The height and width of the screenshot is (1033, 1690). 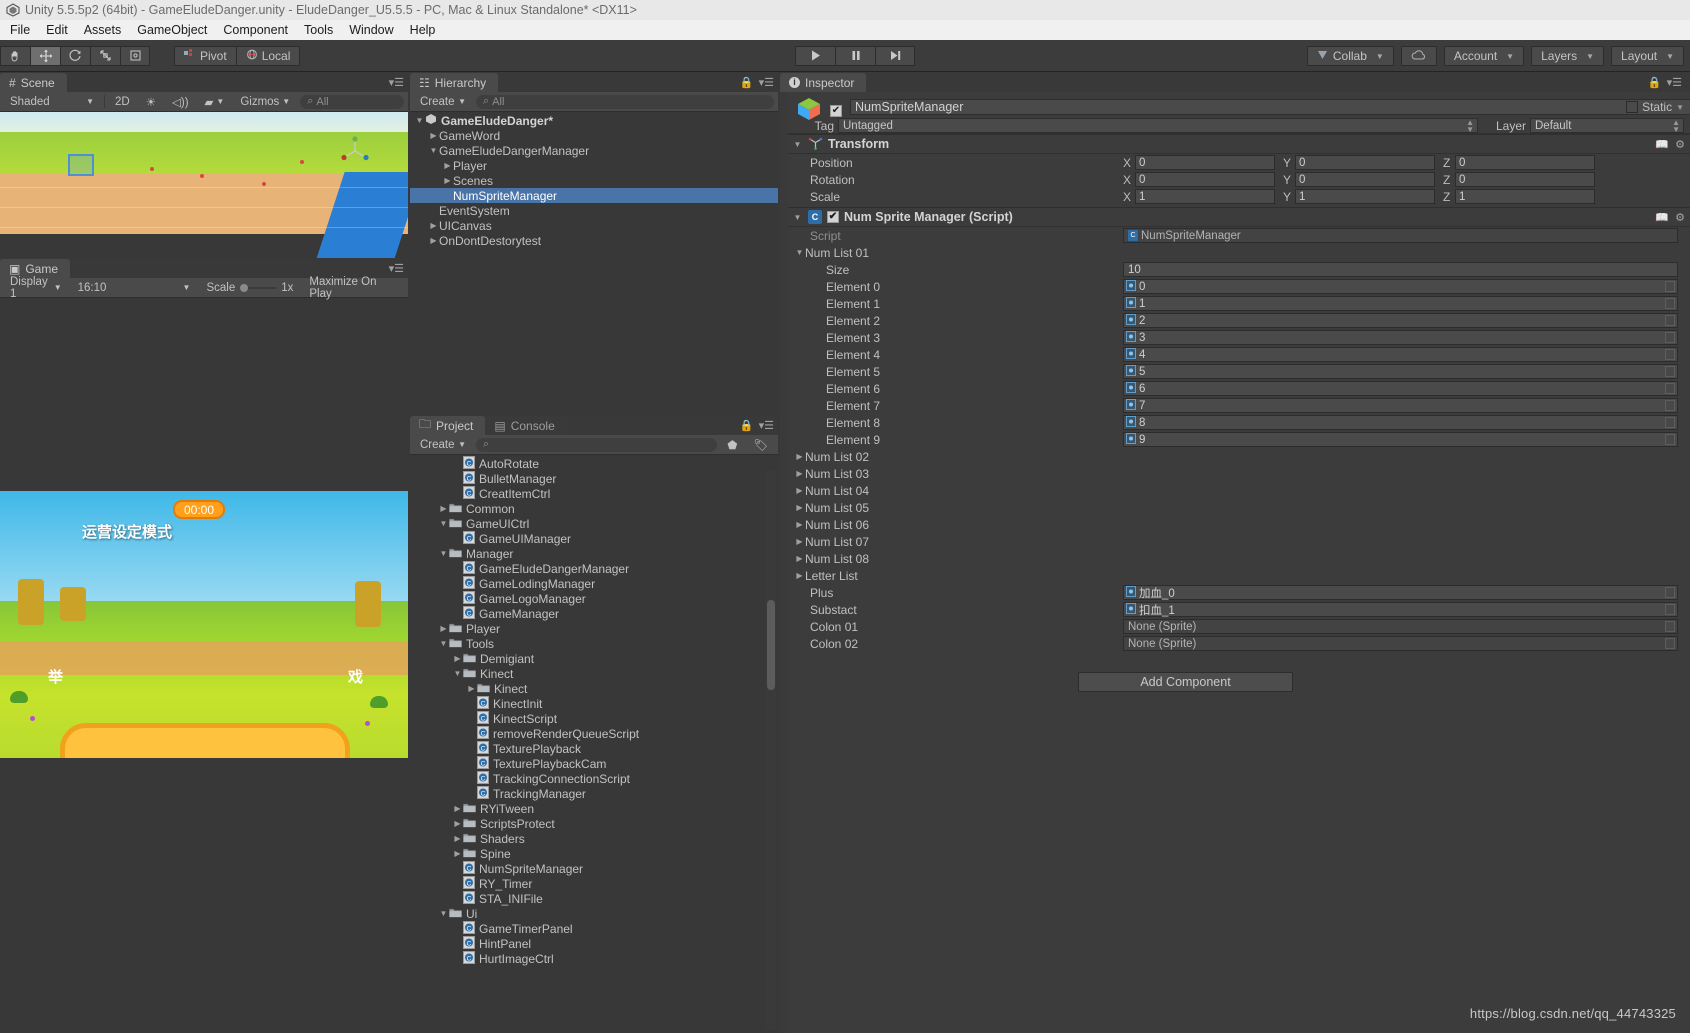 What do you see at coordinates (105, 55) in the screenshot?
I see `scale-tool-button` at bounding box center [105, 55].